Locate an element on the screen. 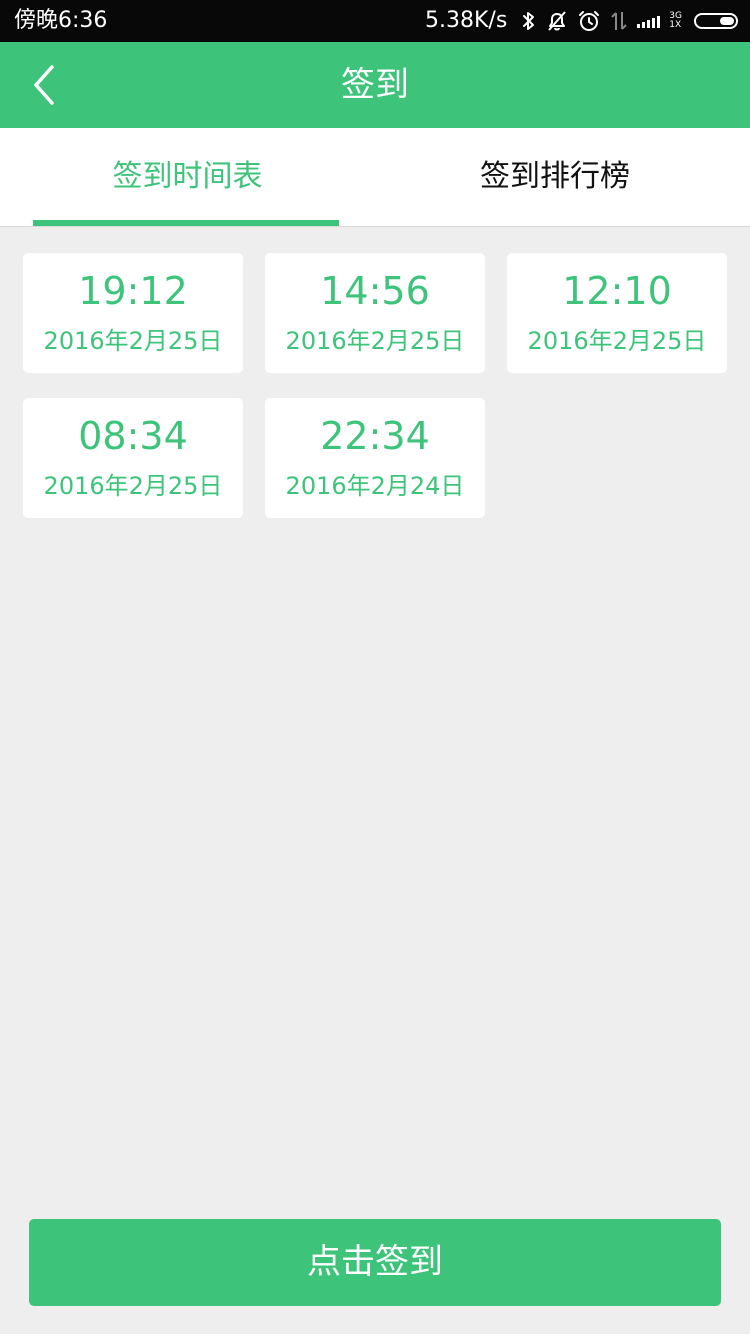  tab-checkin-ranking: 签到排行榜 is located at coordinates (555, 177).